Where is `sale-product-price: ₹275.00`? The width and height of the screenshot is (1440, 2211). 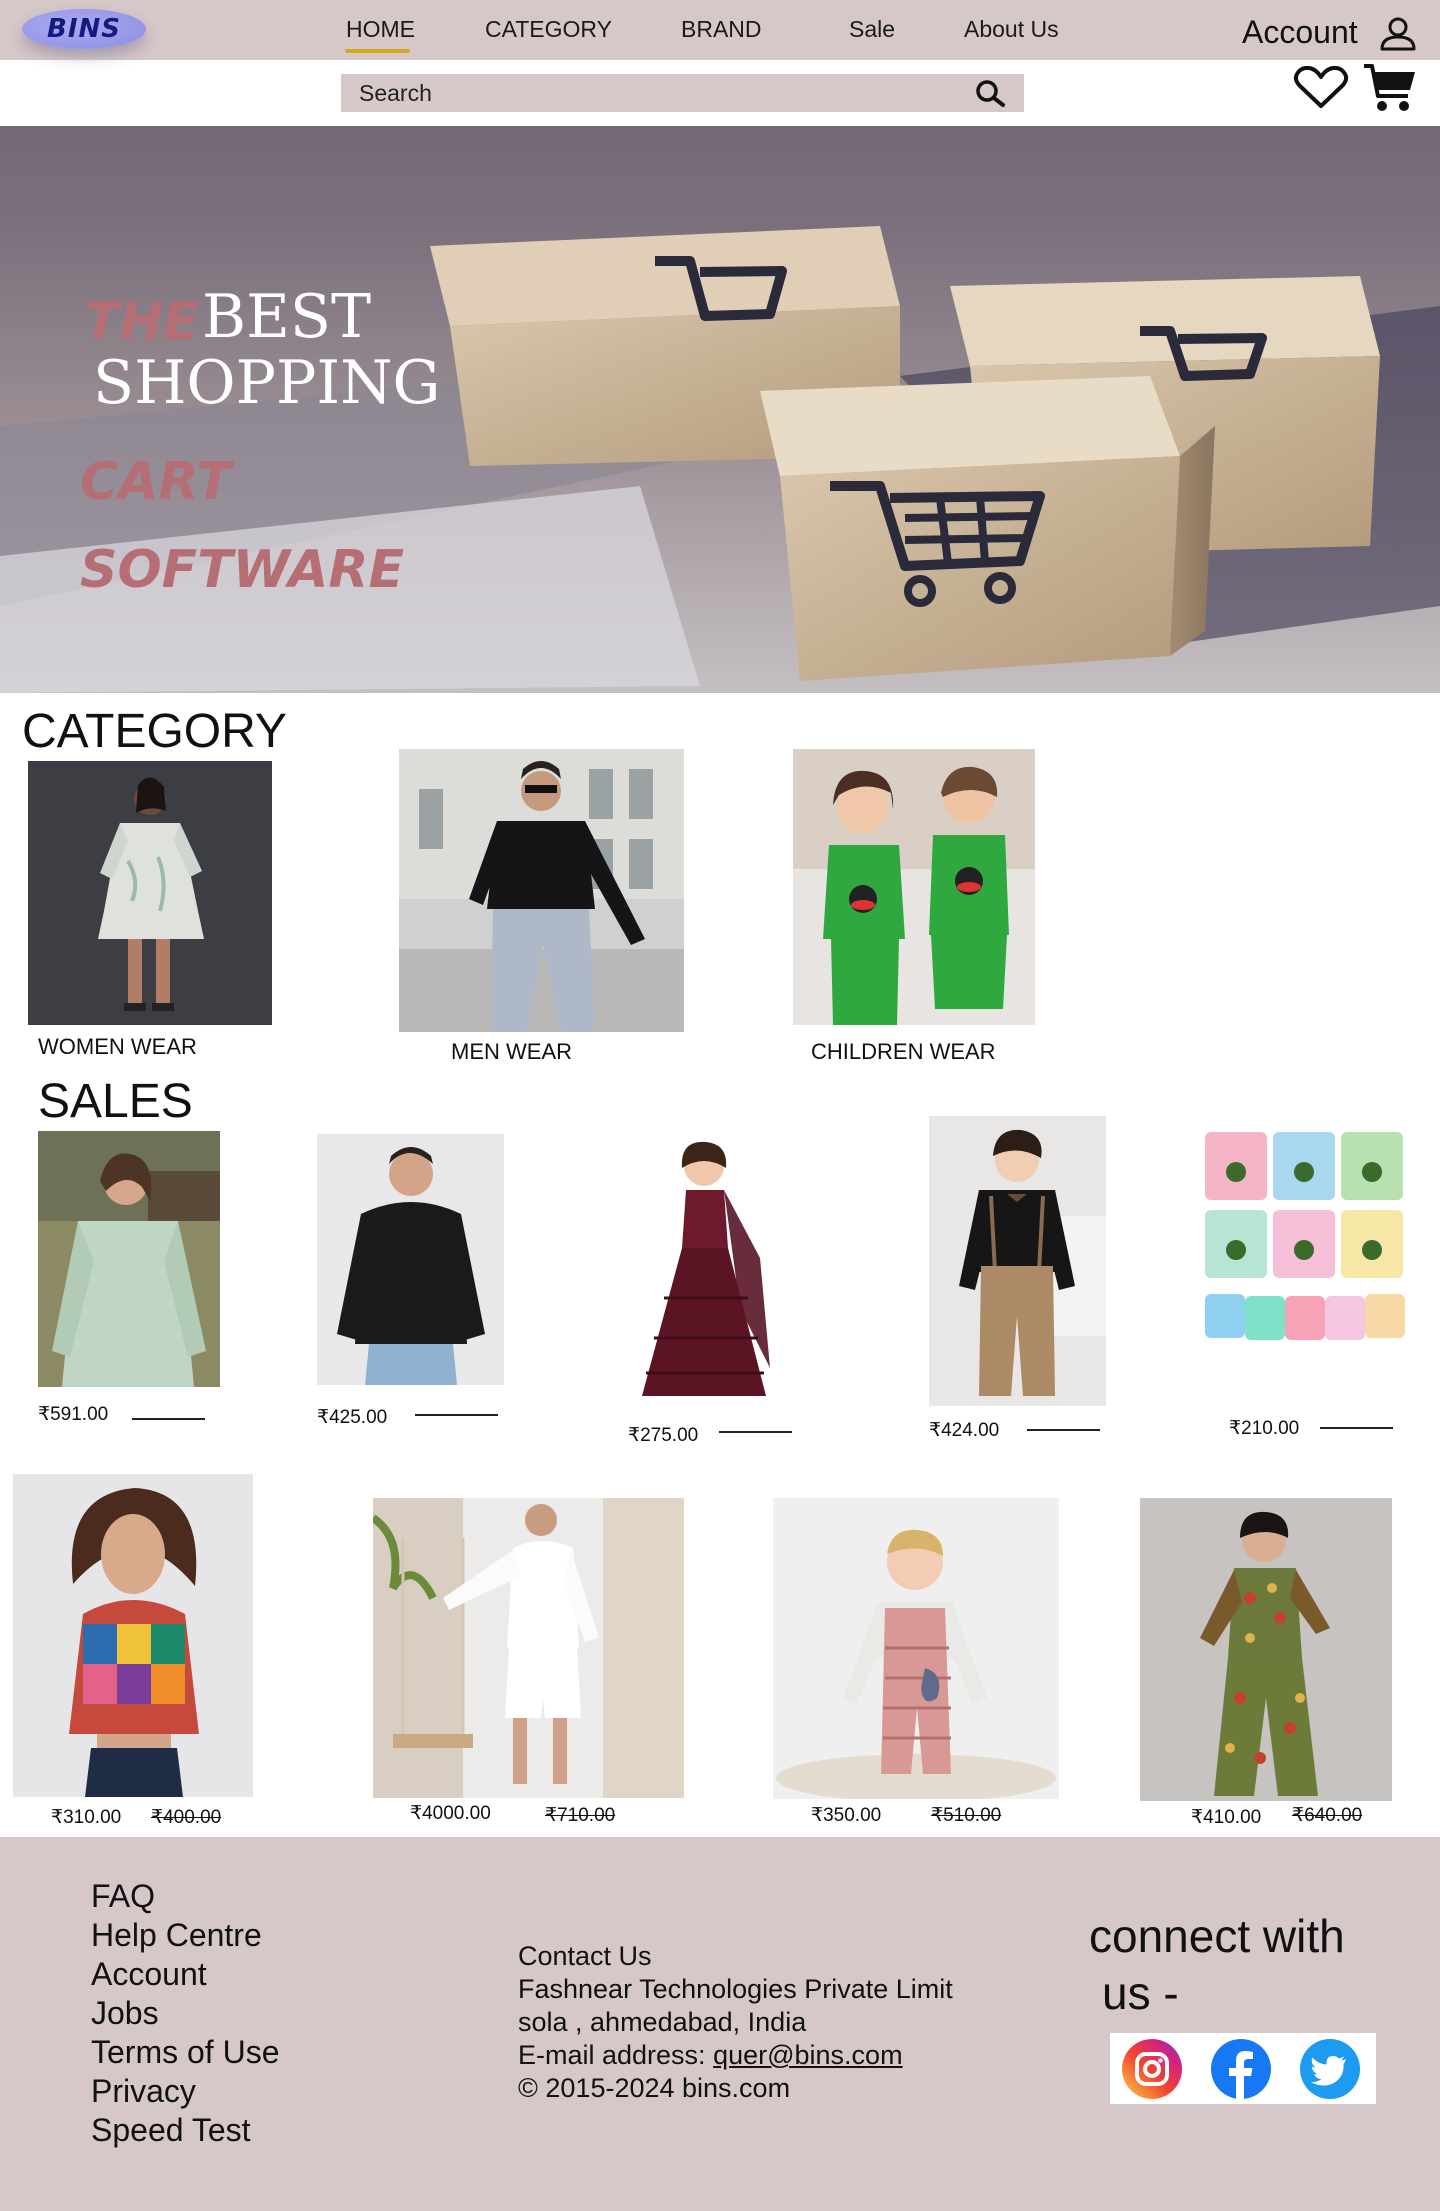 sale-product-price: ₹275.00 is located at coordinates (663, 1435).